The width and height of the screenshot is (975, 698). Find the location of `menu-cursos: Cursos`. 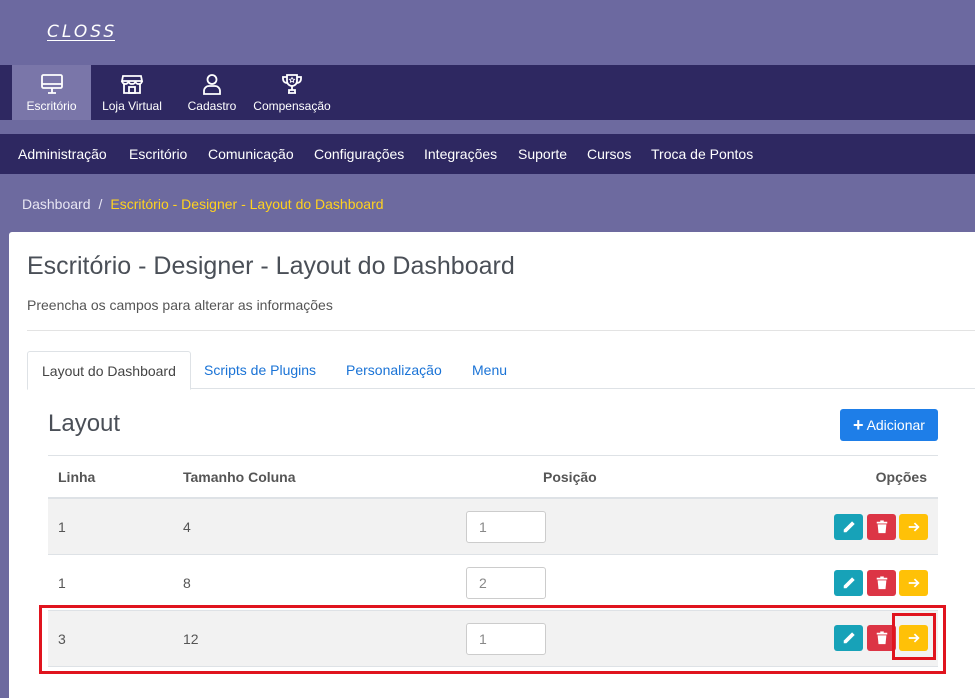

menu-cursos: Cursos is located at coordinates (609, 154).